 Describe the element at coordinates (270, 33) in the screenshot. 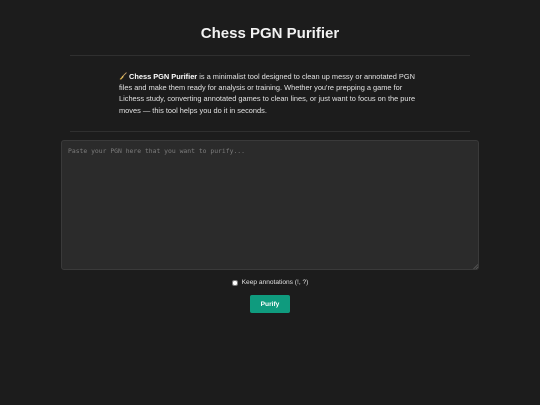

I see `page-title: Chess PGN Purifier` at that location.